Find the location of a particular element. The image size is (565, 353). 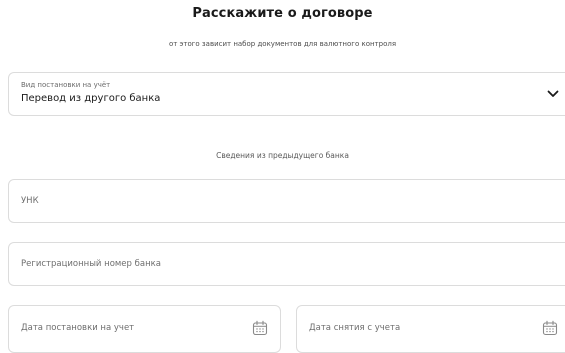

deregistration-date-placeholder: Дата снятия с учета is located at coordinates (355, 328).